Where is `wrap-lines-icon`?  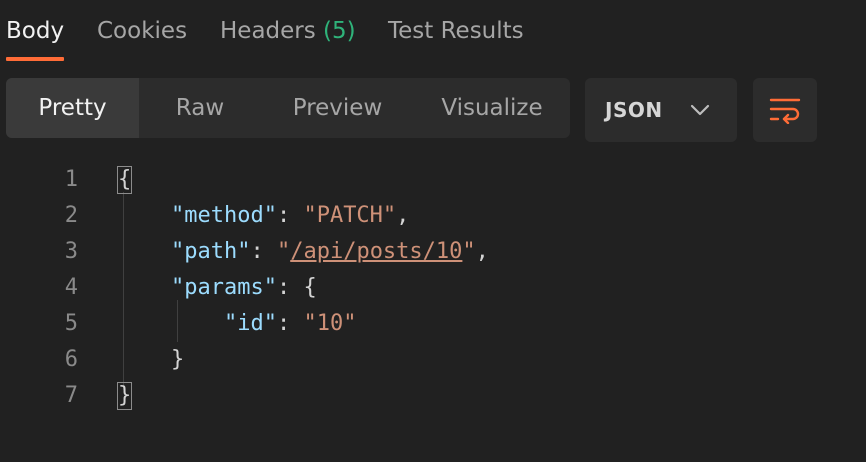 wrap-lines-icon is located at coordinates (785, 111).